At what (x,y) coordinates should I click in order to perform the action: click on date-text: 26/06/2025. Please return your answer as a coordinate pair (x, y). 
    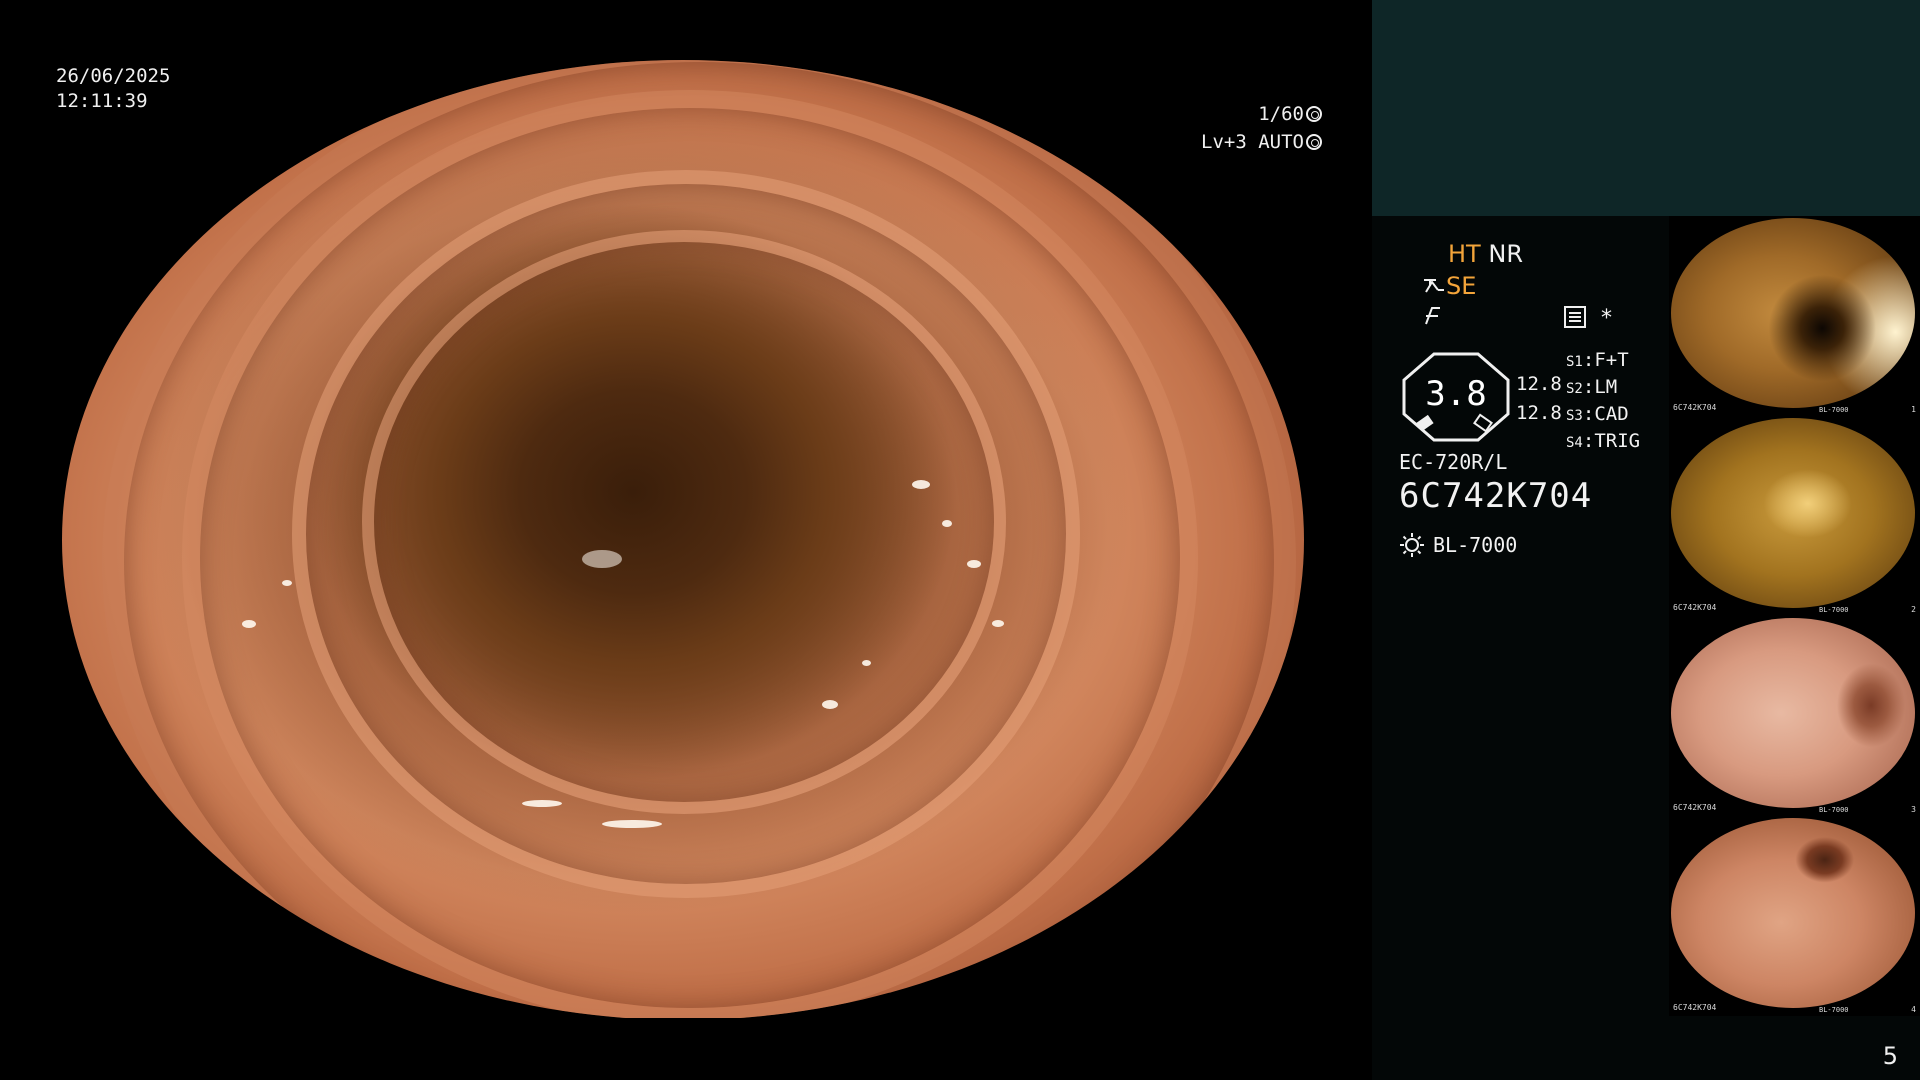
    Looking at the image, I should click on (113, 76).